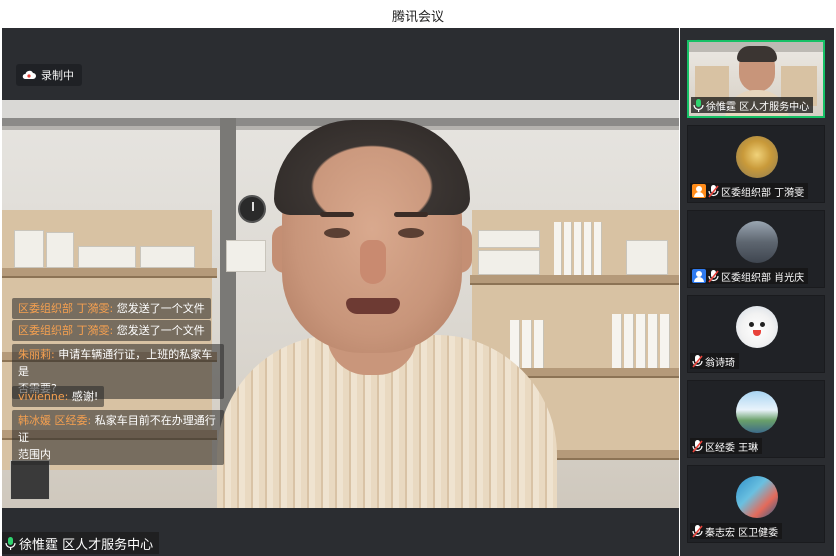 The image size is (836, 556). I want to click on participant-name-bar: 区委组织部 肖光庆, so click(749, 276).